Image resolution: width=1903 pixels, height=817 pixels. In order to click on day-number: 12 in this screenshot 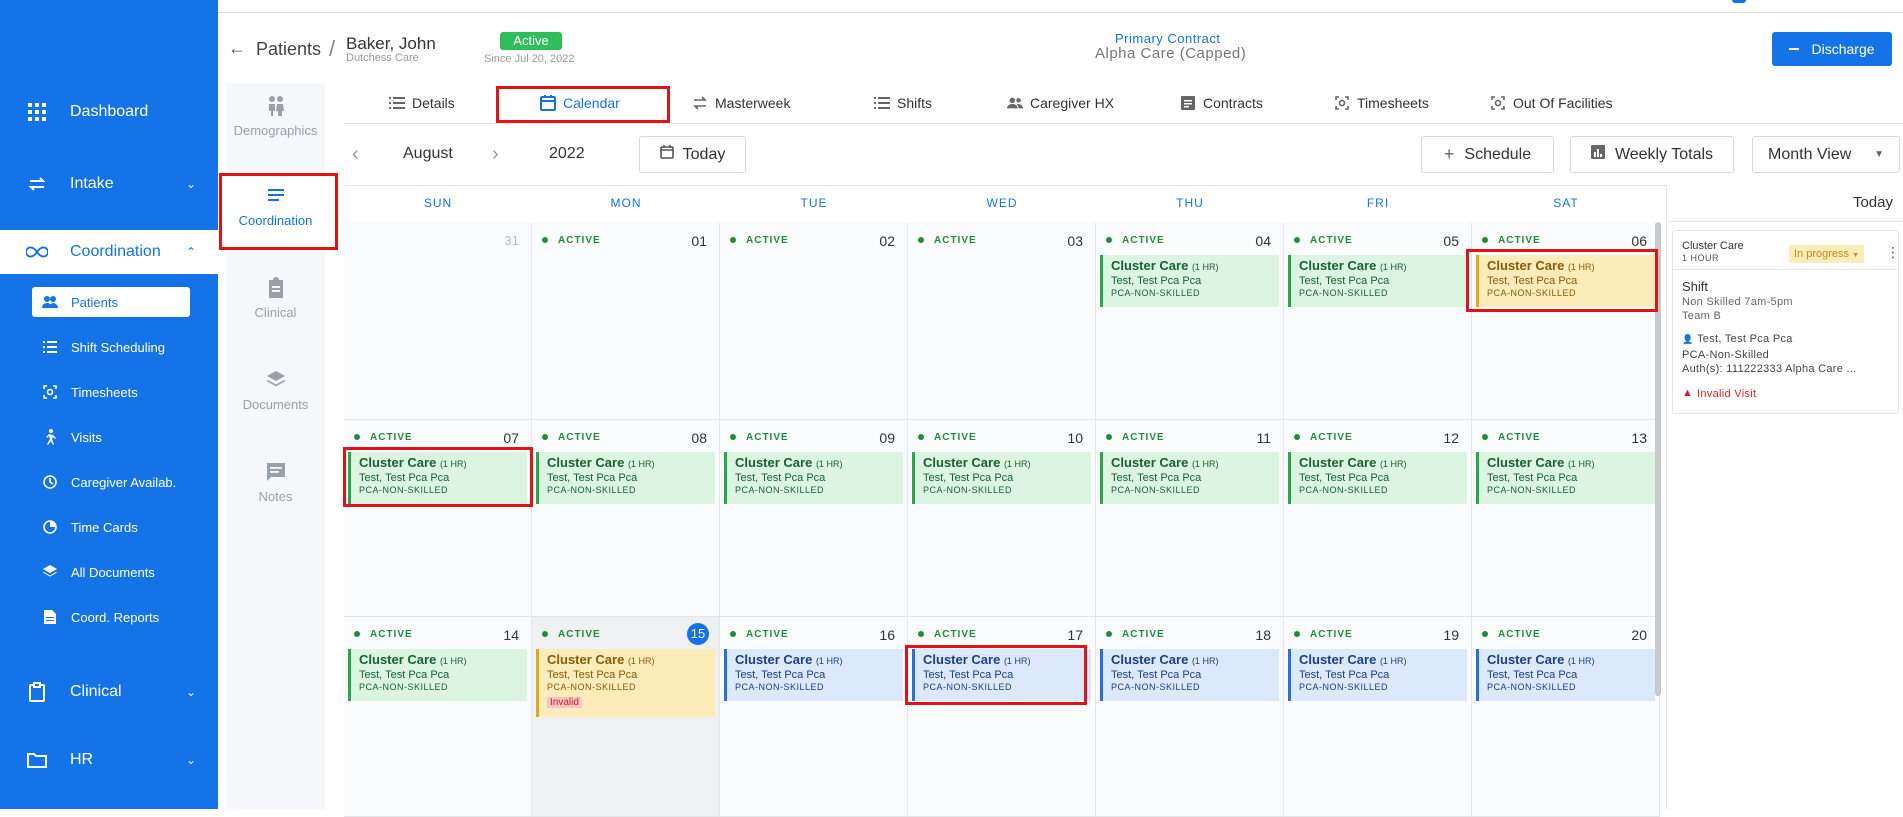, I will do `click(1451, 438)`.